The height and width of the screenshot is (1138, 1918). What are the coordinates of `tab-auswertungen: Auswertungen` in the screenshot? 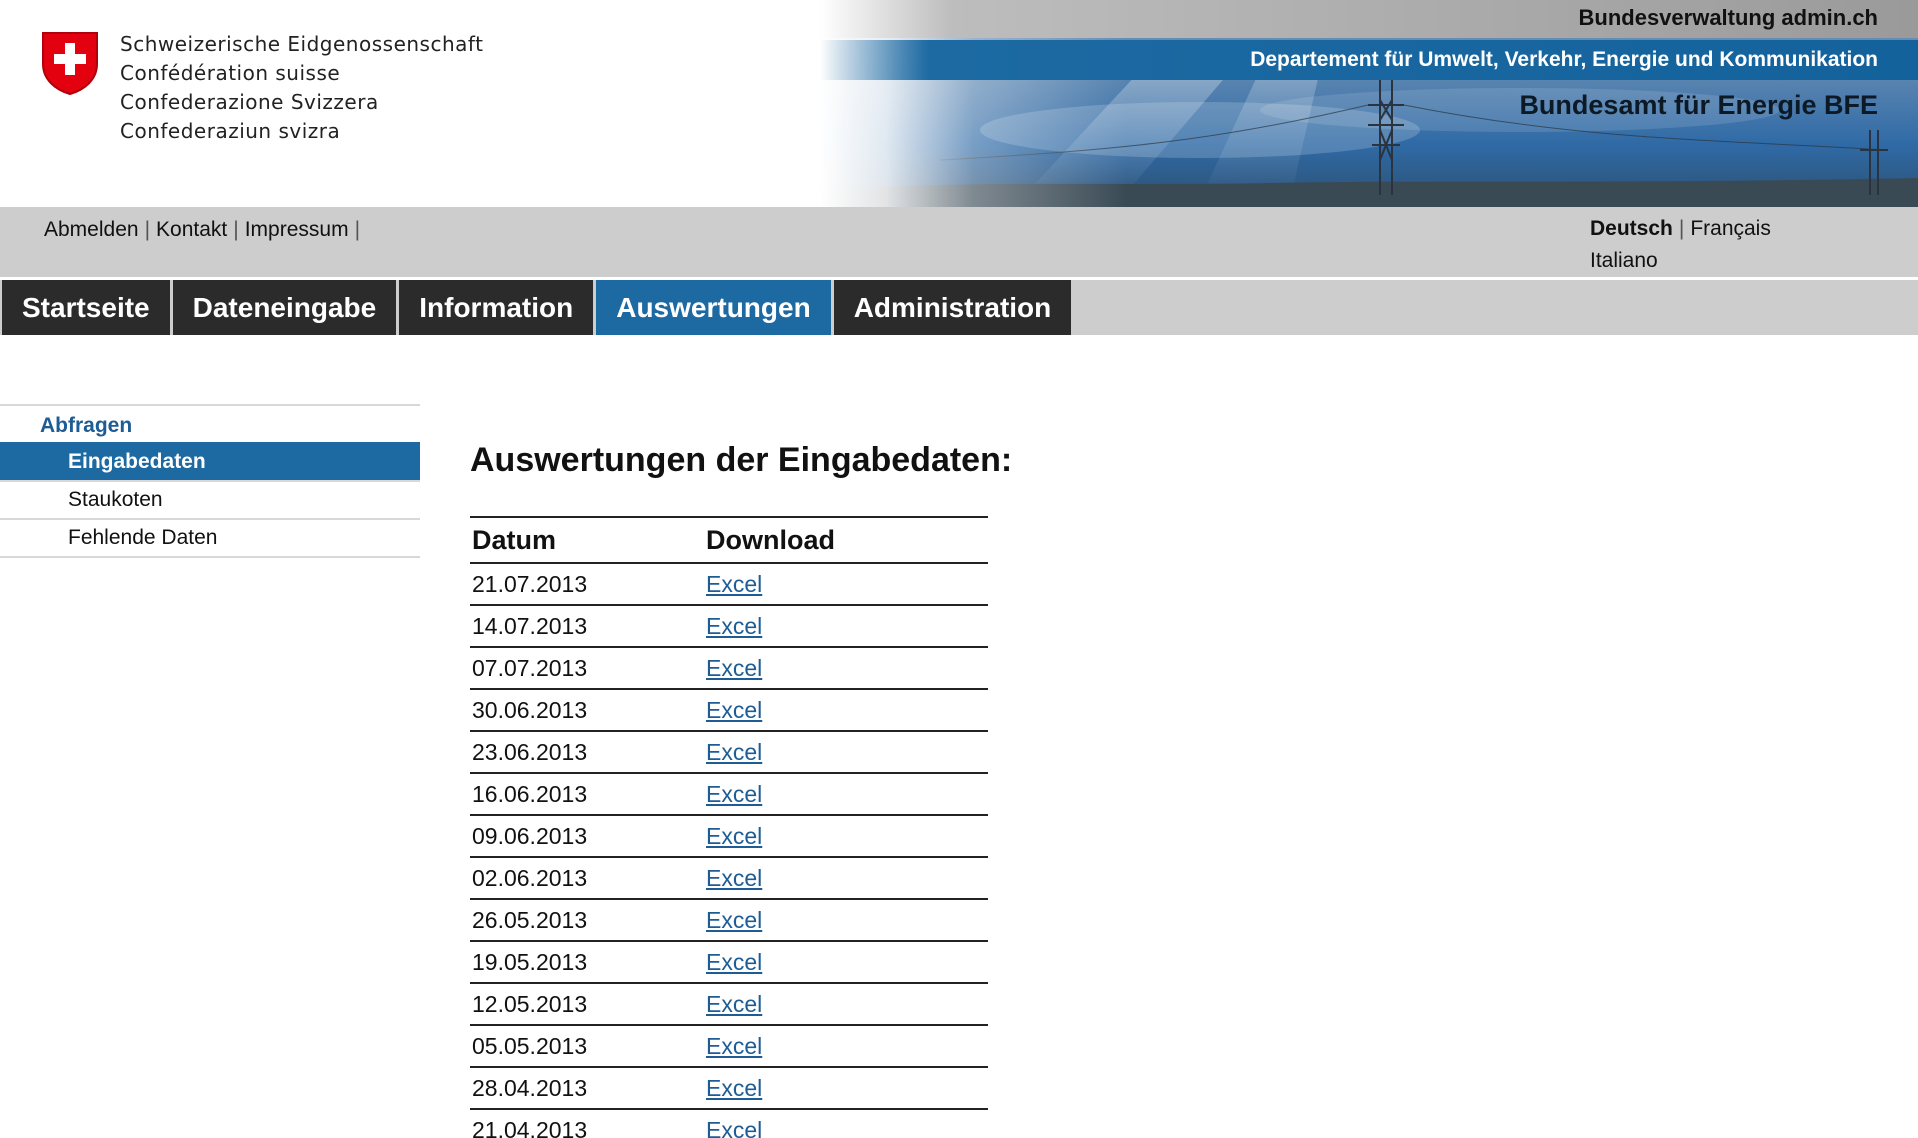 It's located at (713, 307).